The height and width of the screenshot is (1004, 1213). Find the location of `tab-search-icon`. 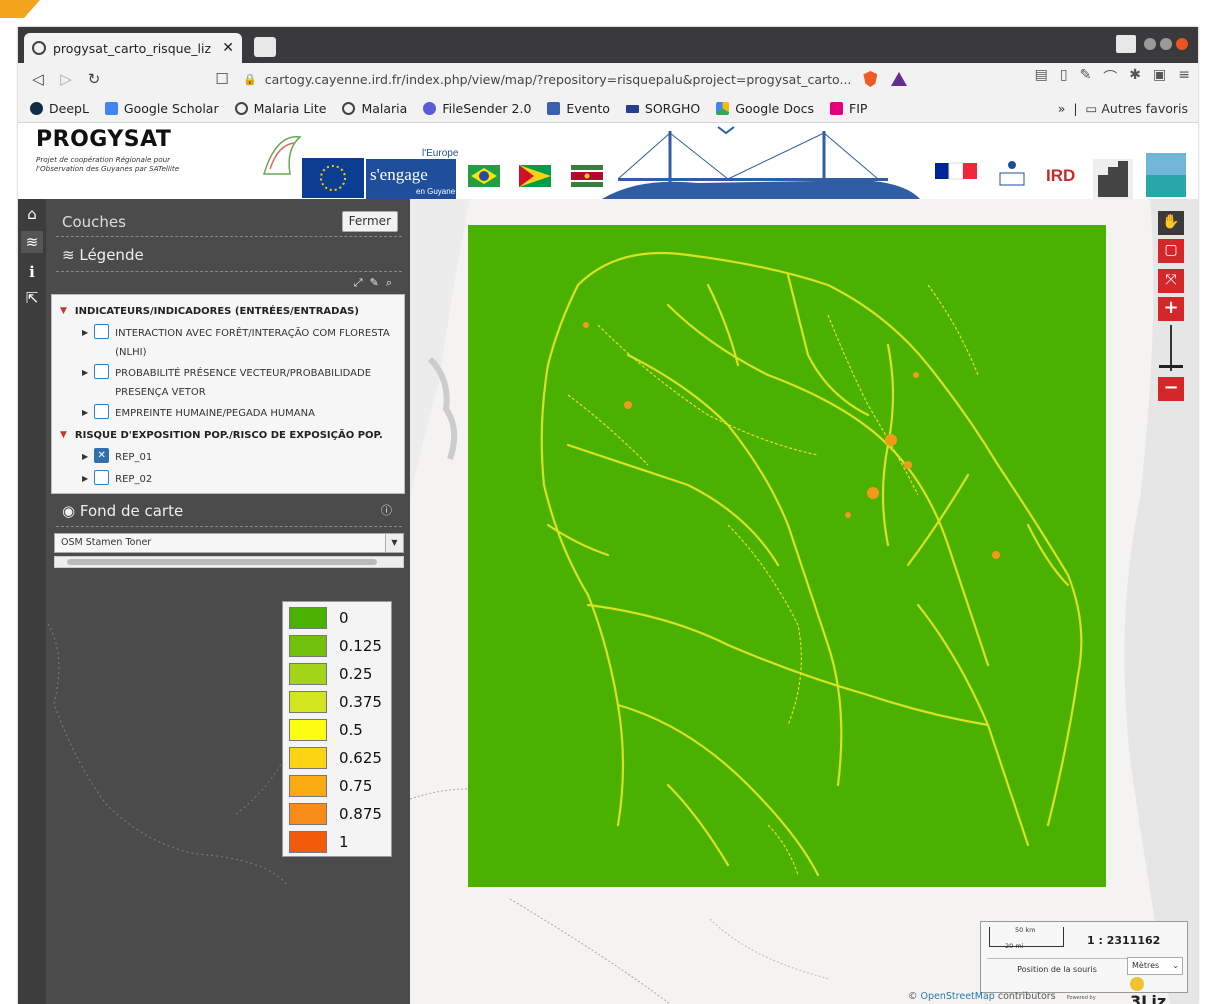

tab-search-icon is located at coordinates (1126, 44).